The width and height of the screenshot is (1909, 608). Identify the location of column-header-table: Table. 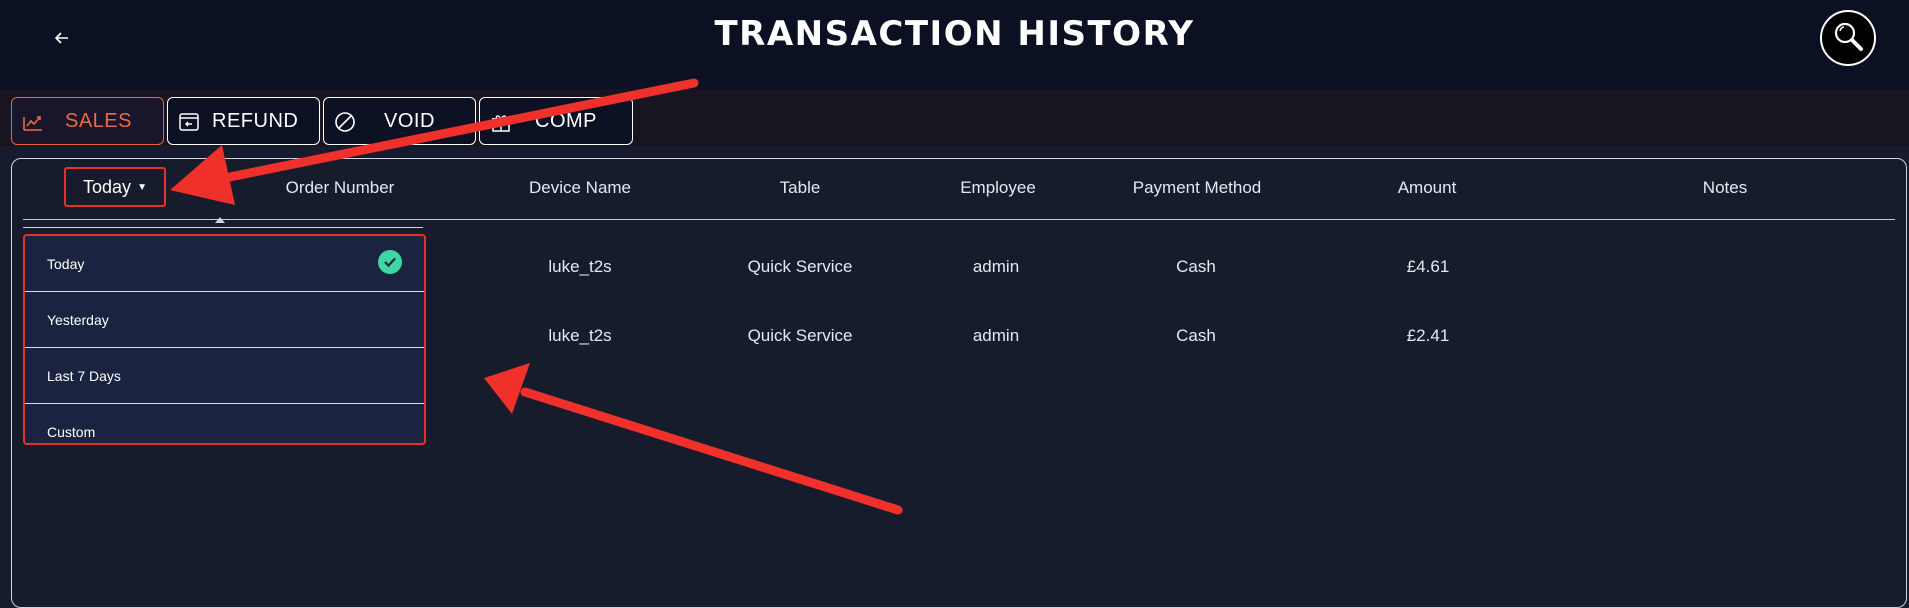
(800, 188).